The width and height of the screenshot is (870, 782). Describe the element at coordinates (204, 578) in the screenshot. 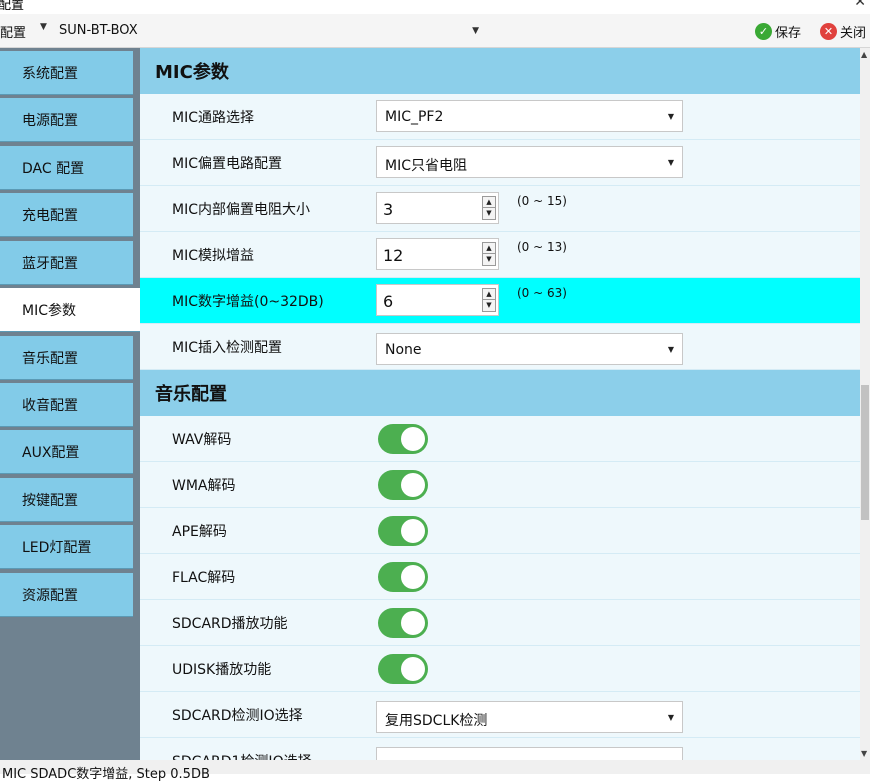

I see `flac-label: FLAC解码` at that location.